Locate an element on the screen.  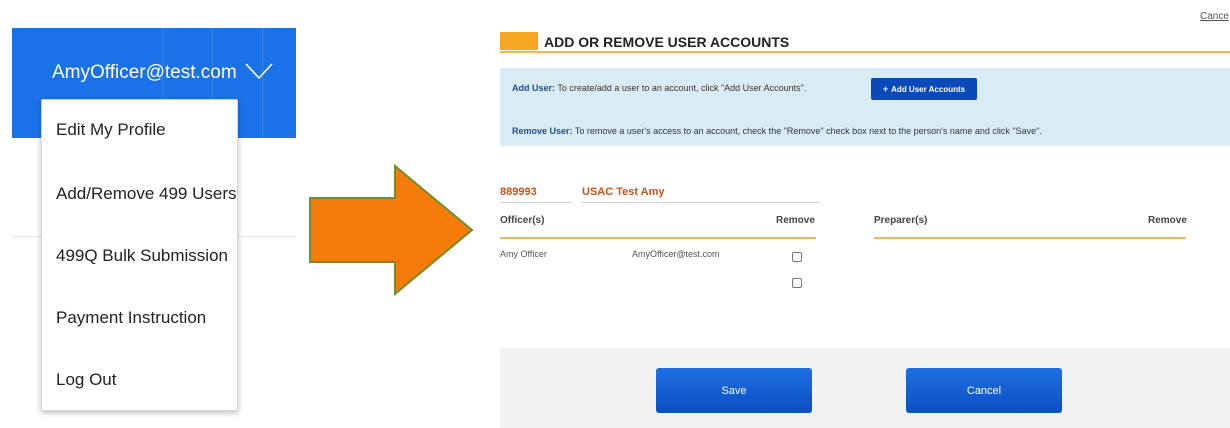
user-email: AmyOfficer@test.com is located at coordinates (144, 73).